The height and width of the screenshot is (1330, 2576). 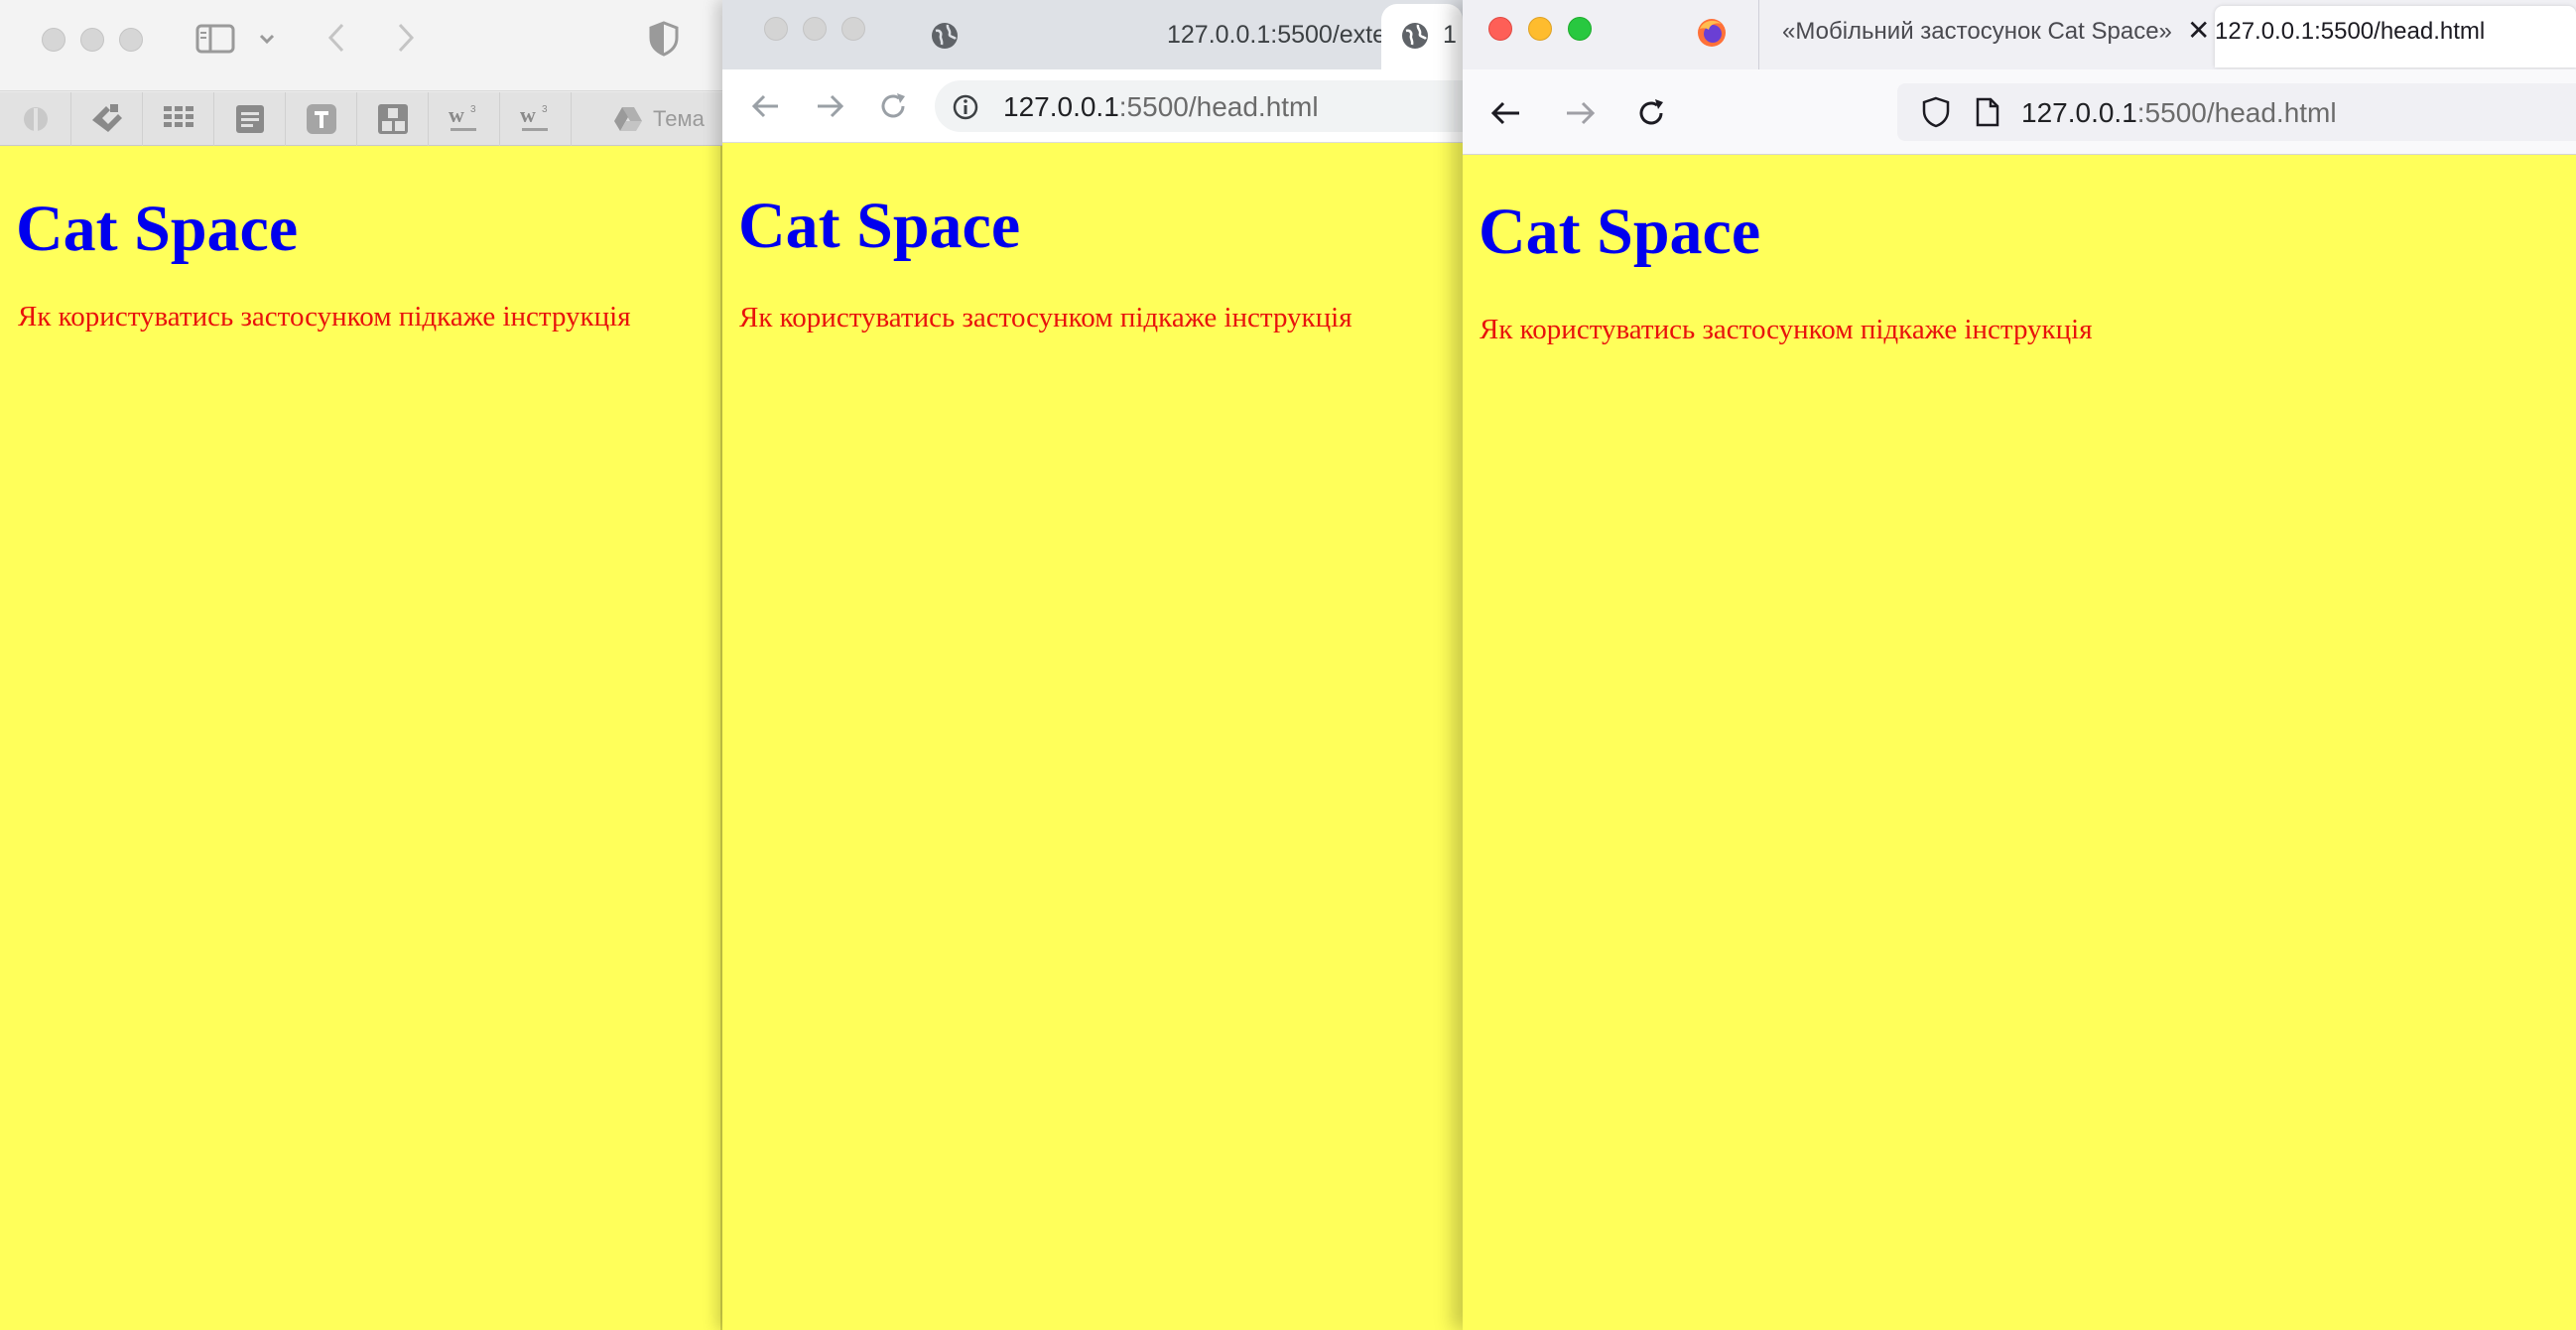 What do you see at coordinates (267, 39) in the screenshot?
I see `chevron-down-icon` at bounding box center [267, 39].